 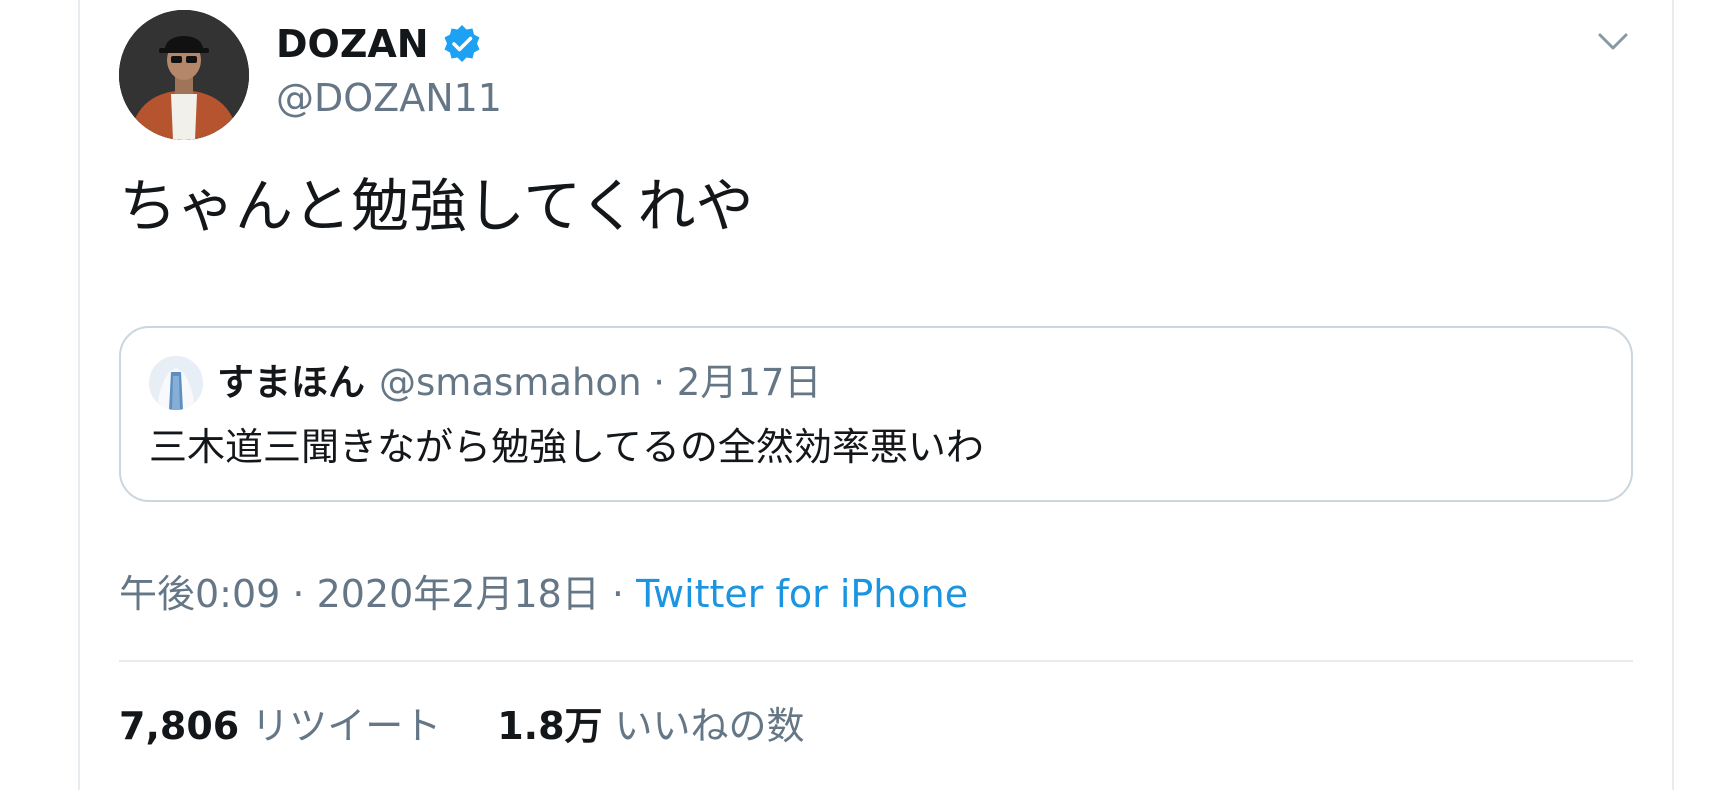 What do you see at coordinates (291, 382) in the screenshot?
I see `quoted-display-name: すまほん` at bounding box center [291, 382].